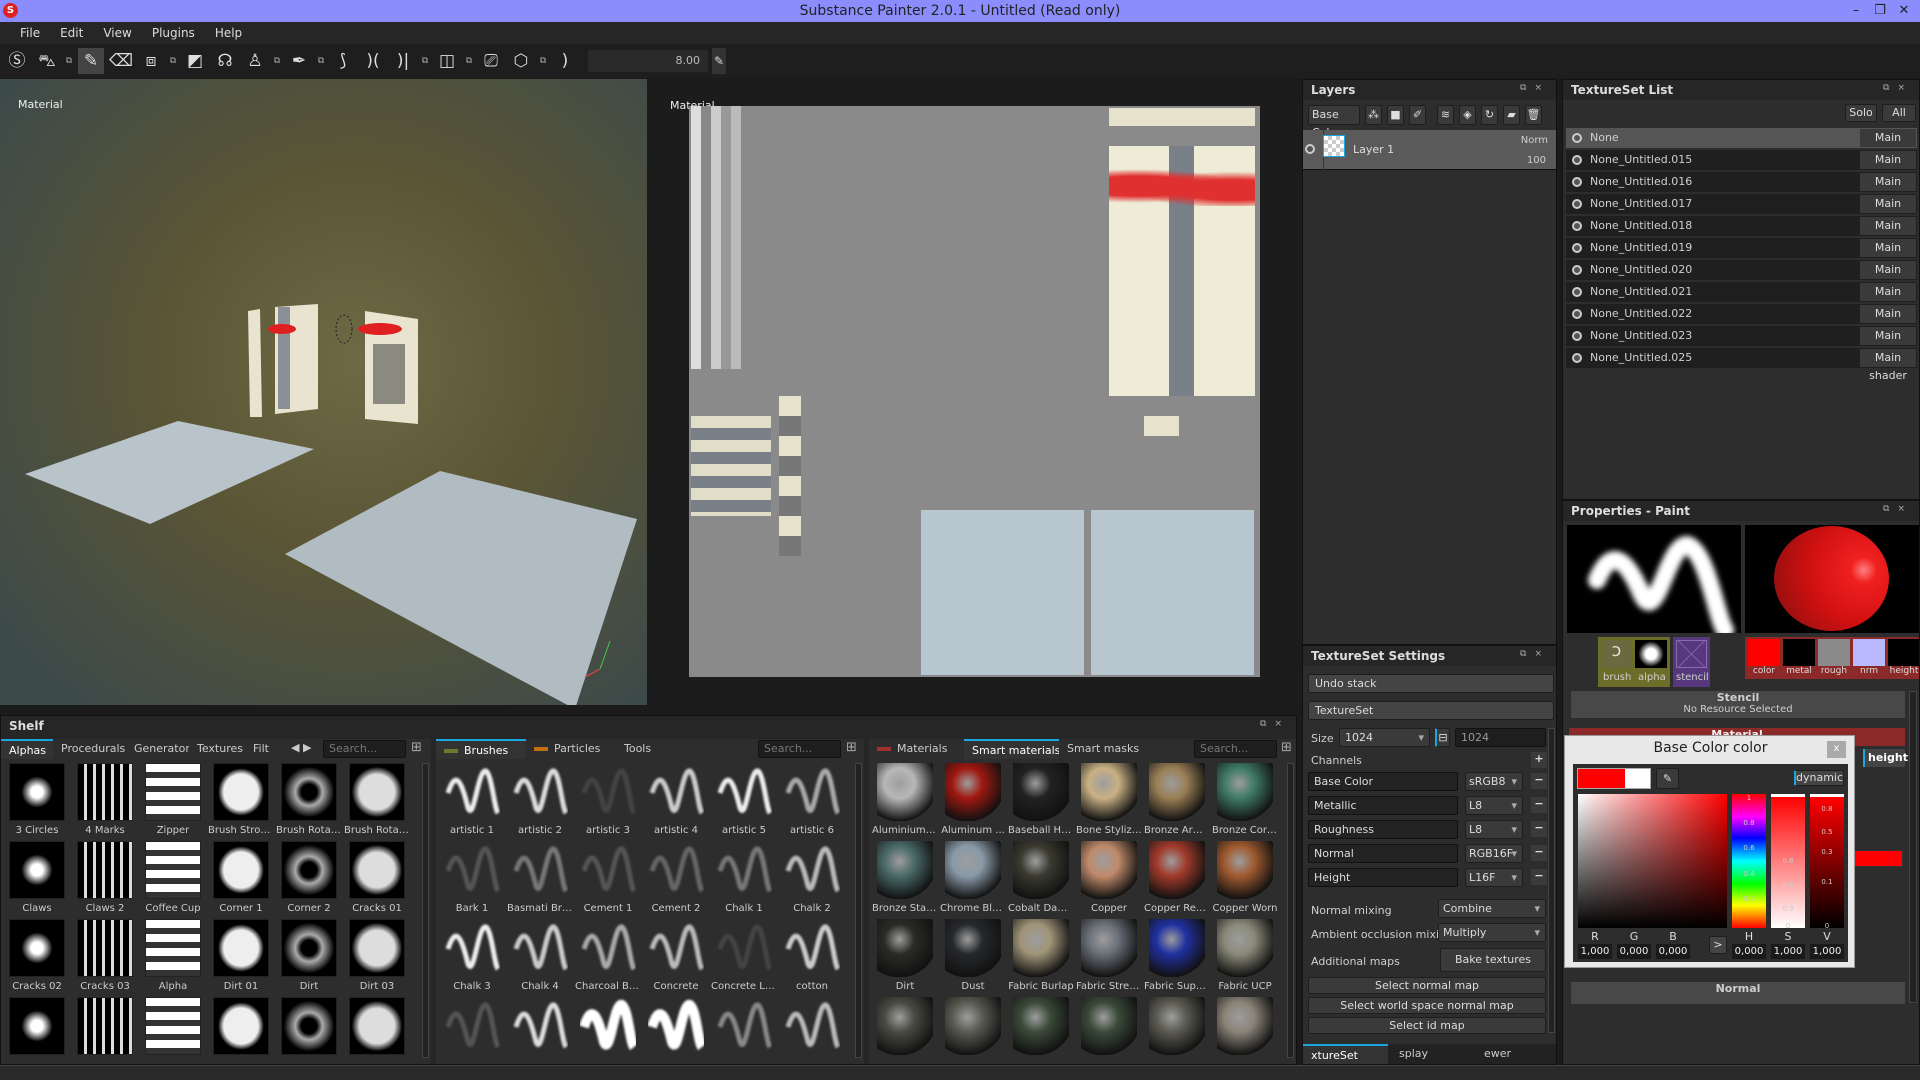  What do you see at coordinates (1827, 951) in the screenshot?
I see `v-value-field: 1,000` at bounding box center [1827, 951].